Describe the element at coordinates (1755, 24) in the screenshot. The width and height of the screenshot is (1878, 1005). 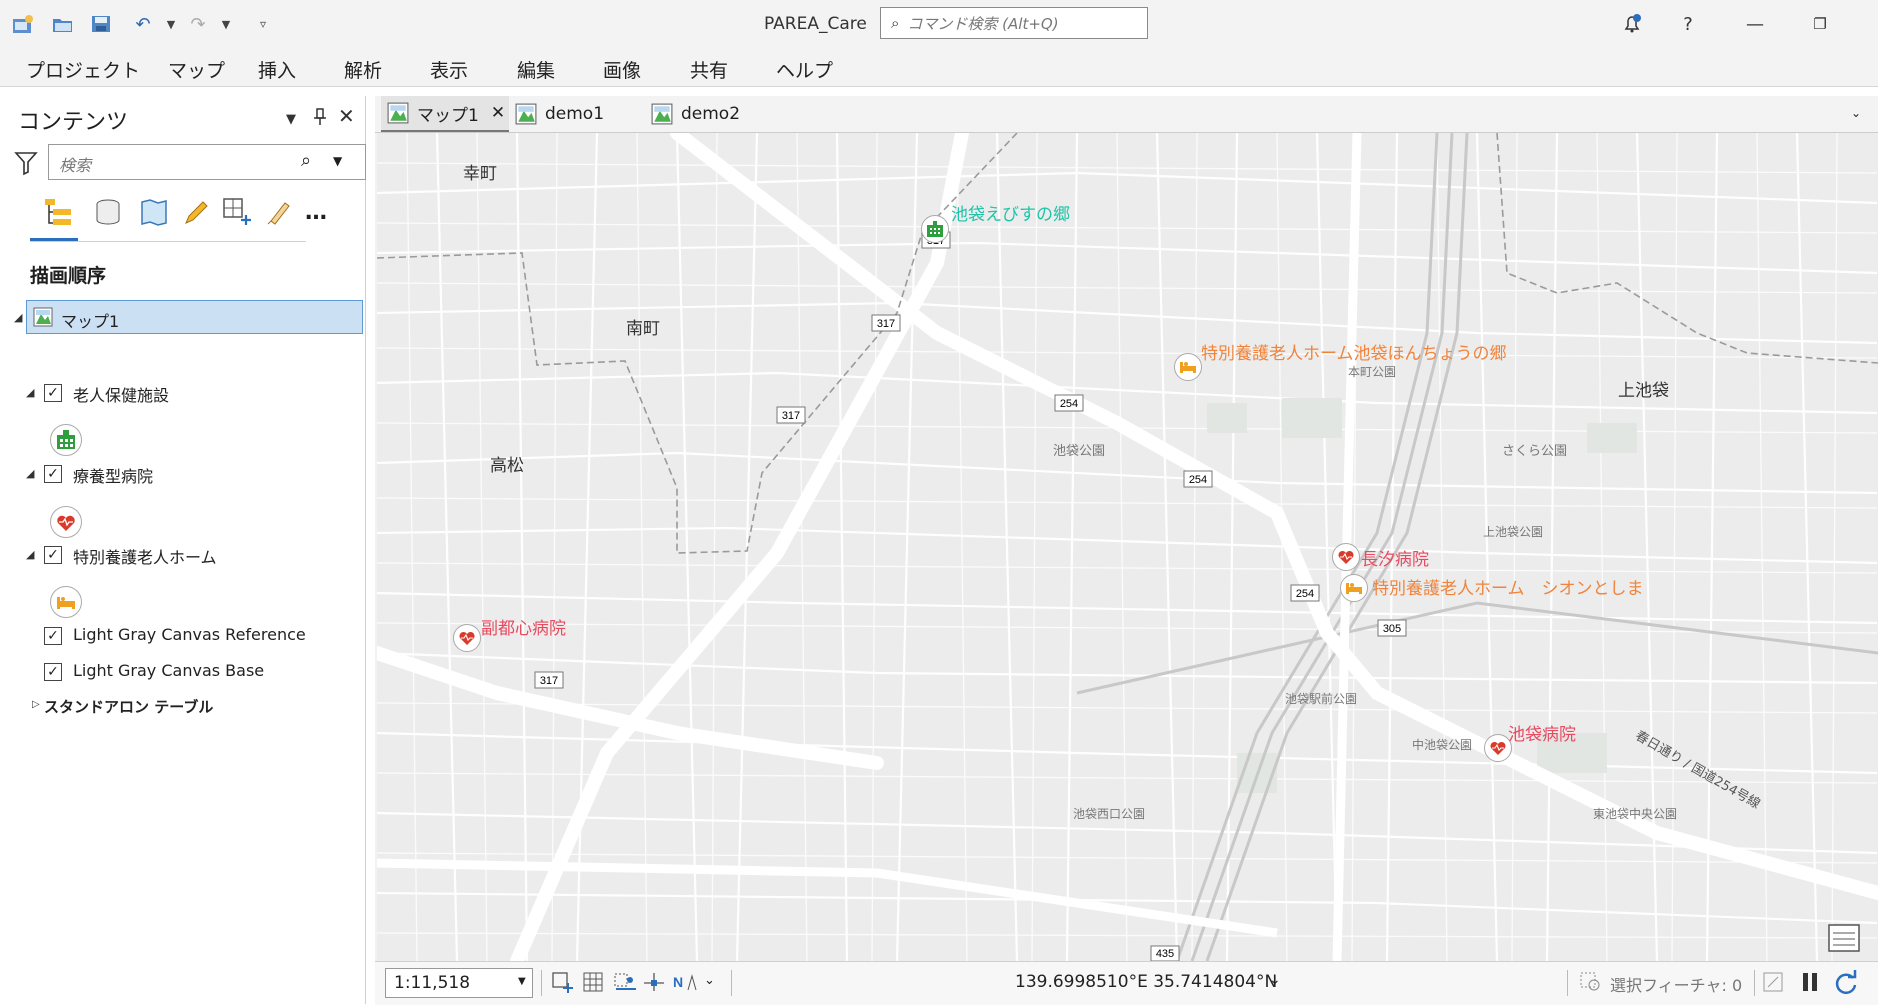
I see `minimize-button: —` at that location.